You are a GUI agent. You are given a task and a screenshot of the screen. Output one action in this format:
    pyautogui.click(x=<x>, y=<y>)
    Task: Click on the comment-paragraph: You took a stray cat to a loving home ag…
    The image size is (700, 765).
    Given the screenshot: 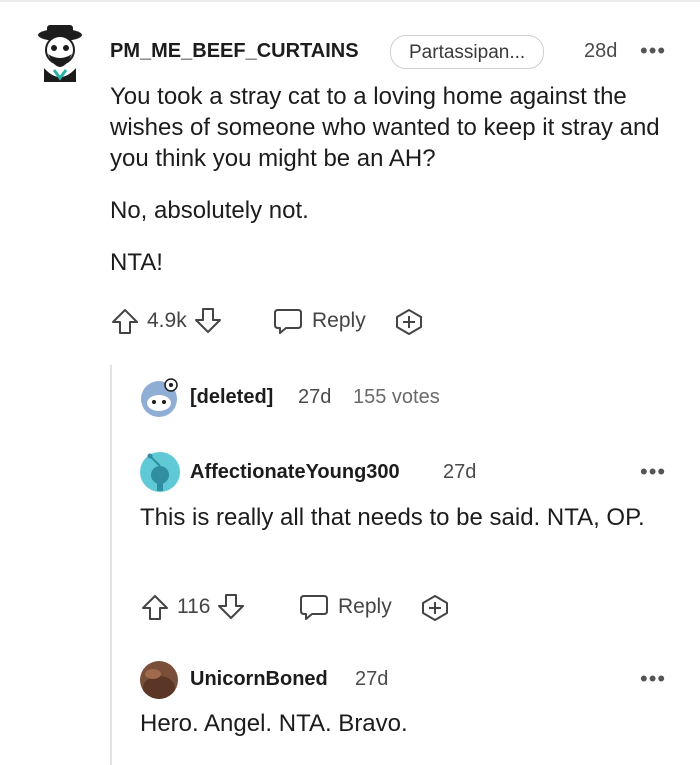 What is the action you would take?
    pyautogui.click(x=385, y=127)
    